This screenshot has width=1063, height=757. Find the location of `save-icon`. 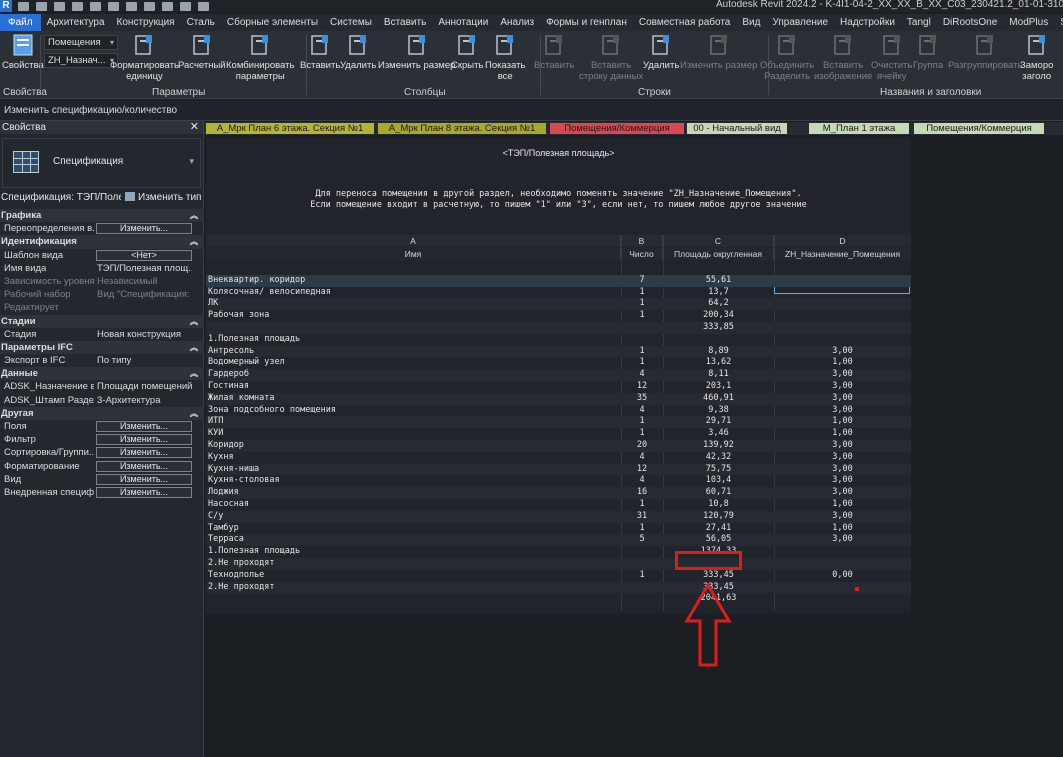

save-icon is located at coordinates (41, 6).